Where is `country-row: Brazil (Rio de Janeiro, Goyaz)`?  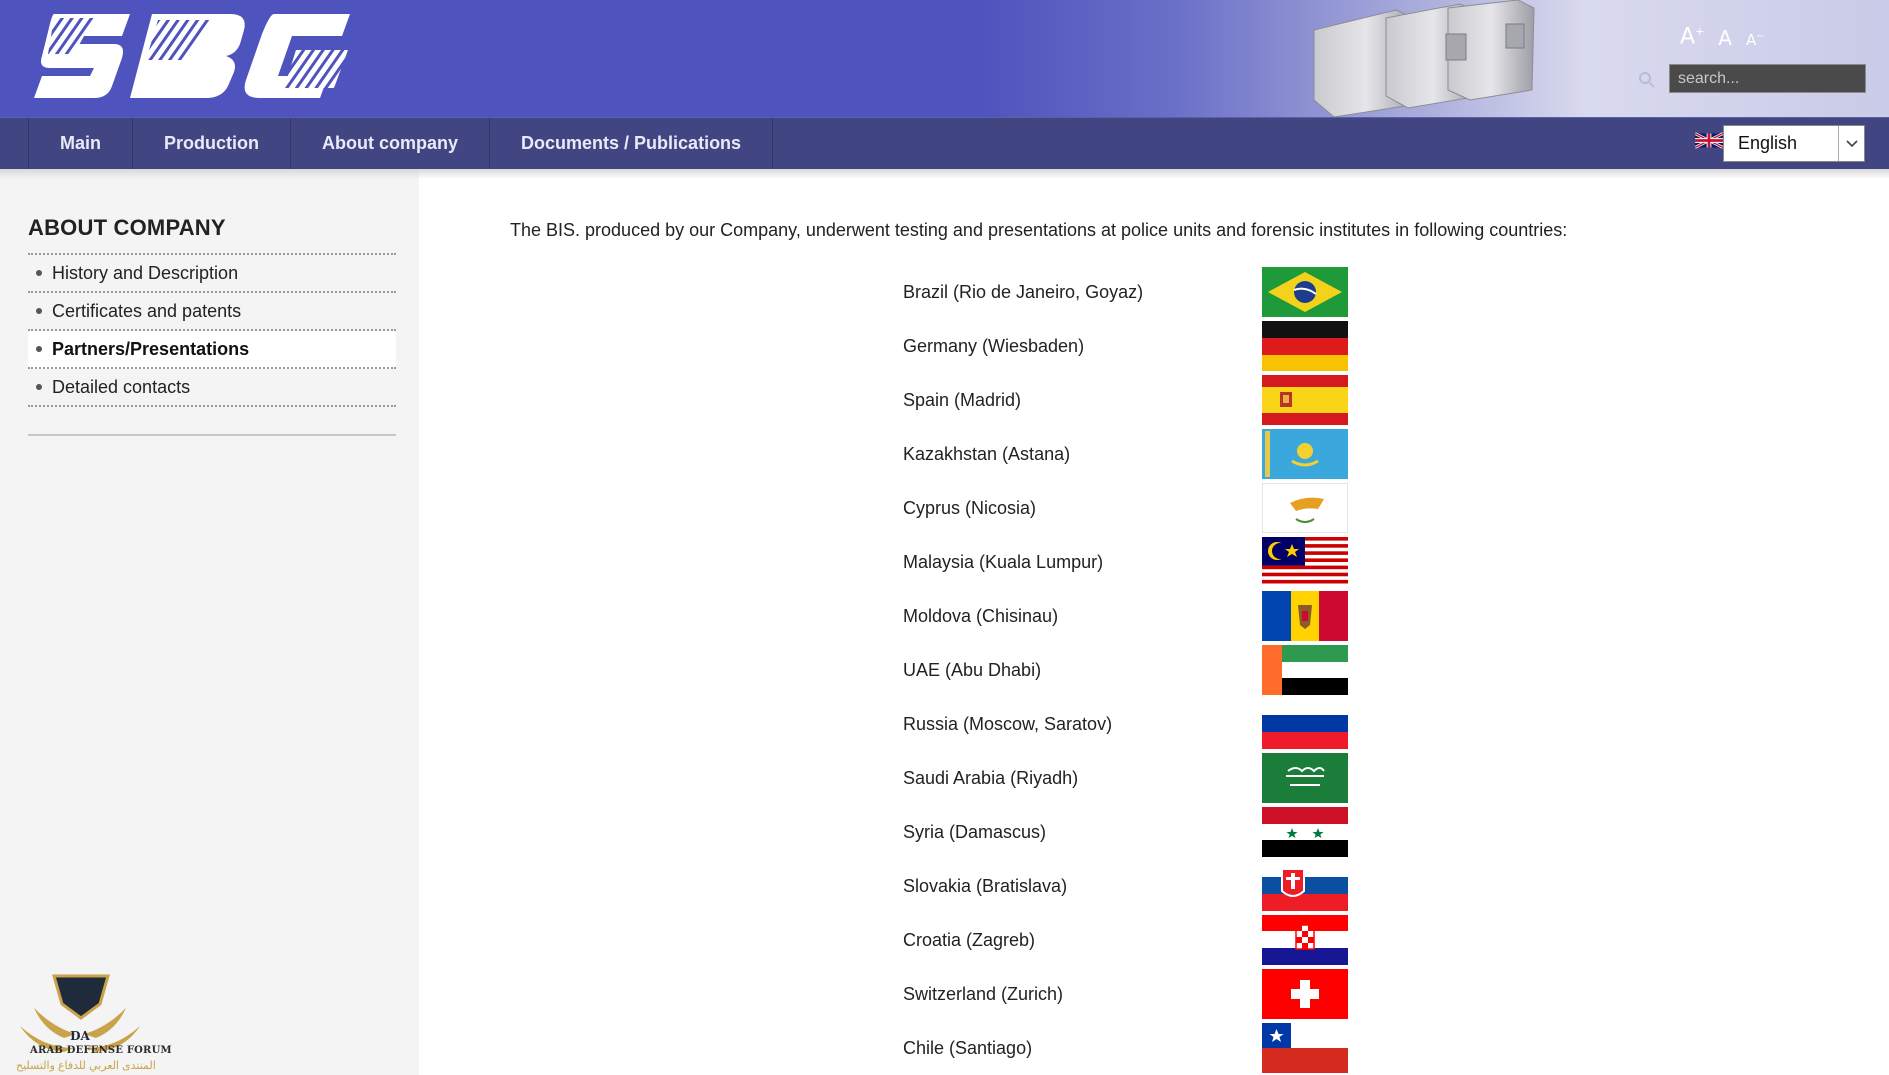
country-row: Brazil (Rio de Janeiro, Goyaz) is located at coordinates (1125, 292).